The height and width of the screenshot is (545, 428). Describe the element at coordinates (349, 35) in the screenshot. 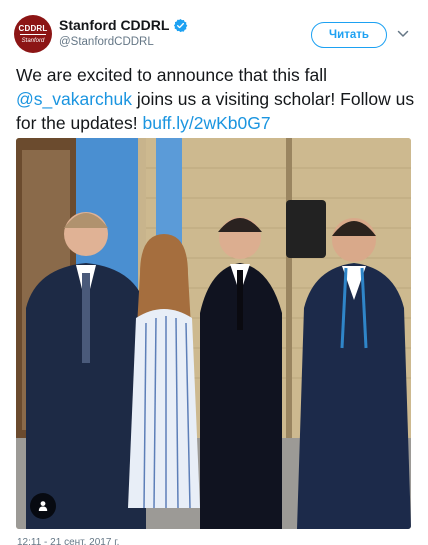

I see `follow-button: Читать` at that location.